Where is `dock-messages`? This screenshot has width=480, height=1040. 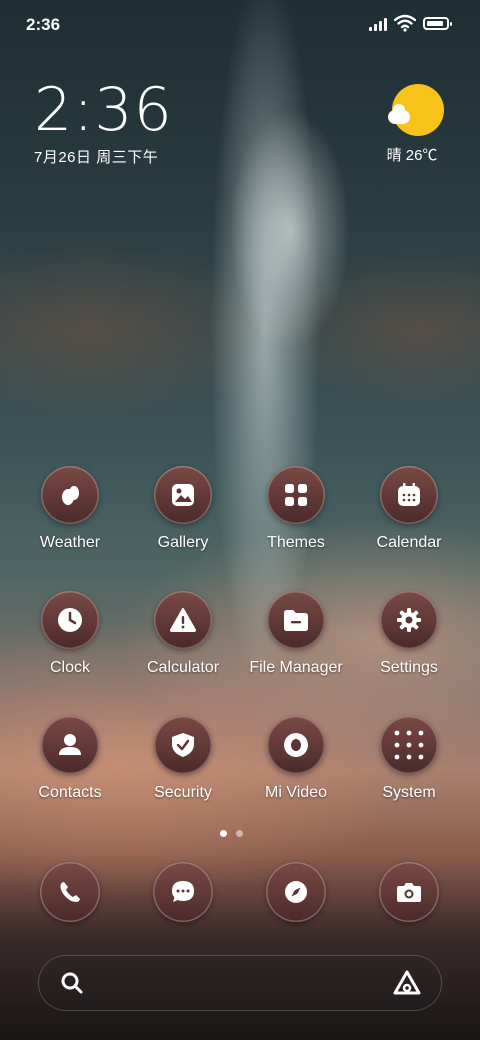
dock-messages is located at coordinates (183, 892).